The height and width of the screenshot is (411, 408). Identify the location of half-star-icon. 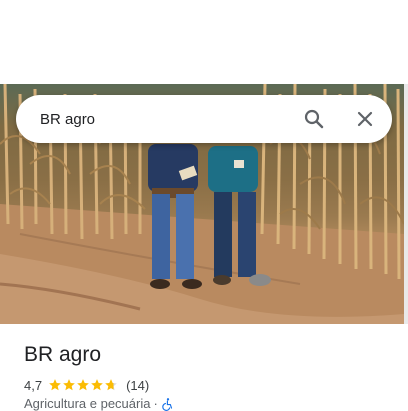
(111, 385).